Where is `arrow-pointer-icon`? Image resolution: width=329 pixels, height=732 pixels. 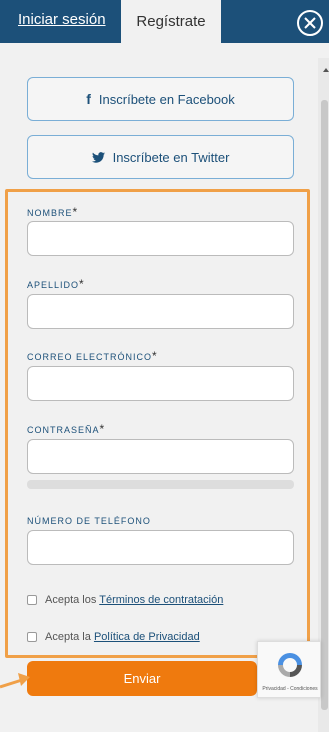
arrow-pointer-icon is located at coordinates (15, 681).